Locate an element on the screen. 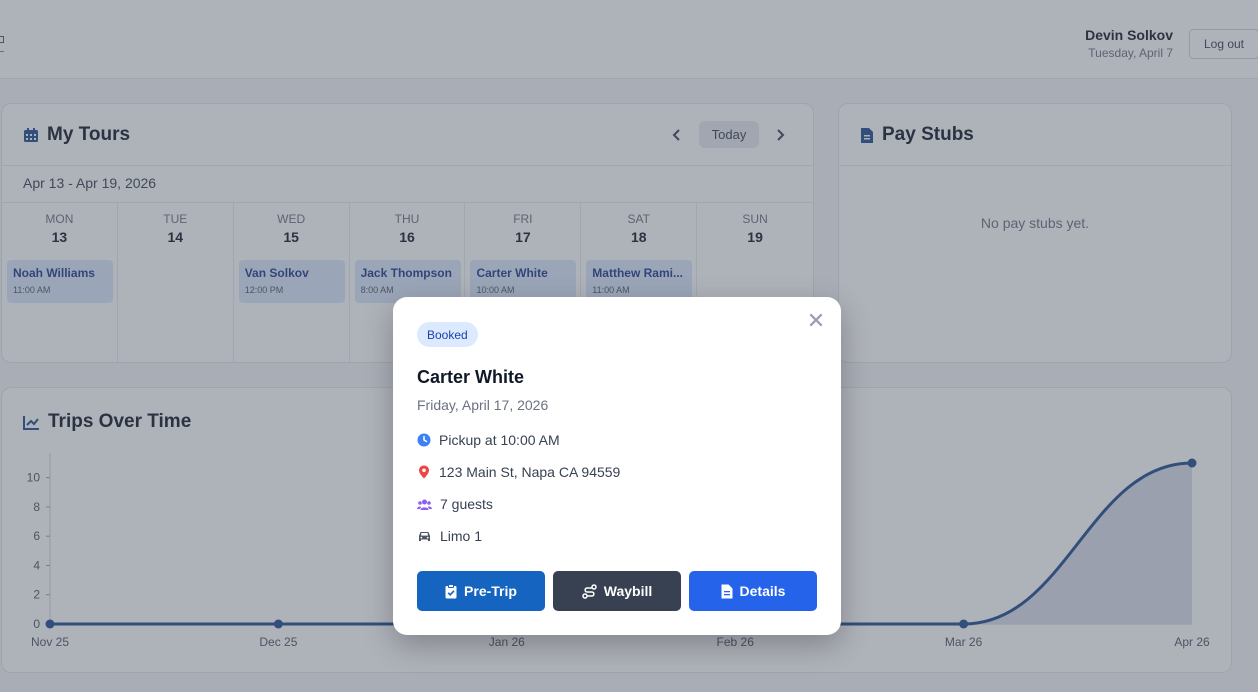 Image resolution: width=1258 pixels, height=692 pixels. address-row: 123 Main St, Napa CA 94559 is located at coordinates (518, 472).